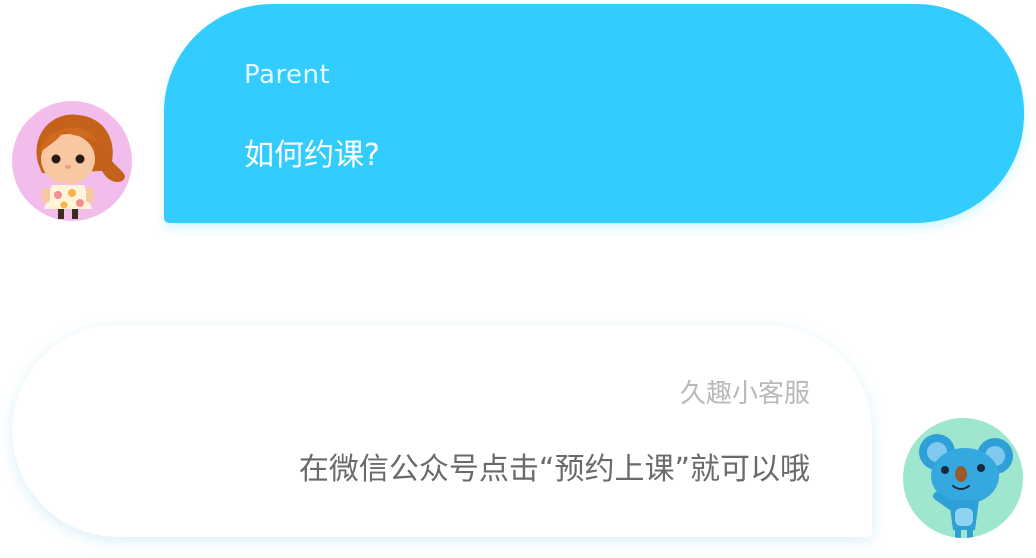  I want to click on parent-sender-label: Parent, so click(287, 75).